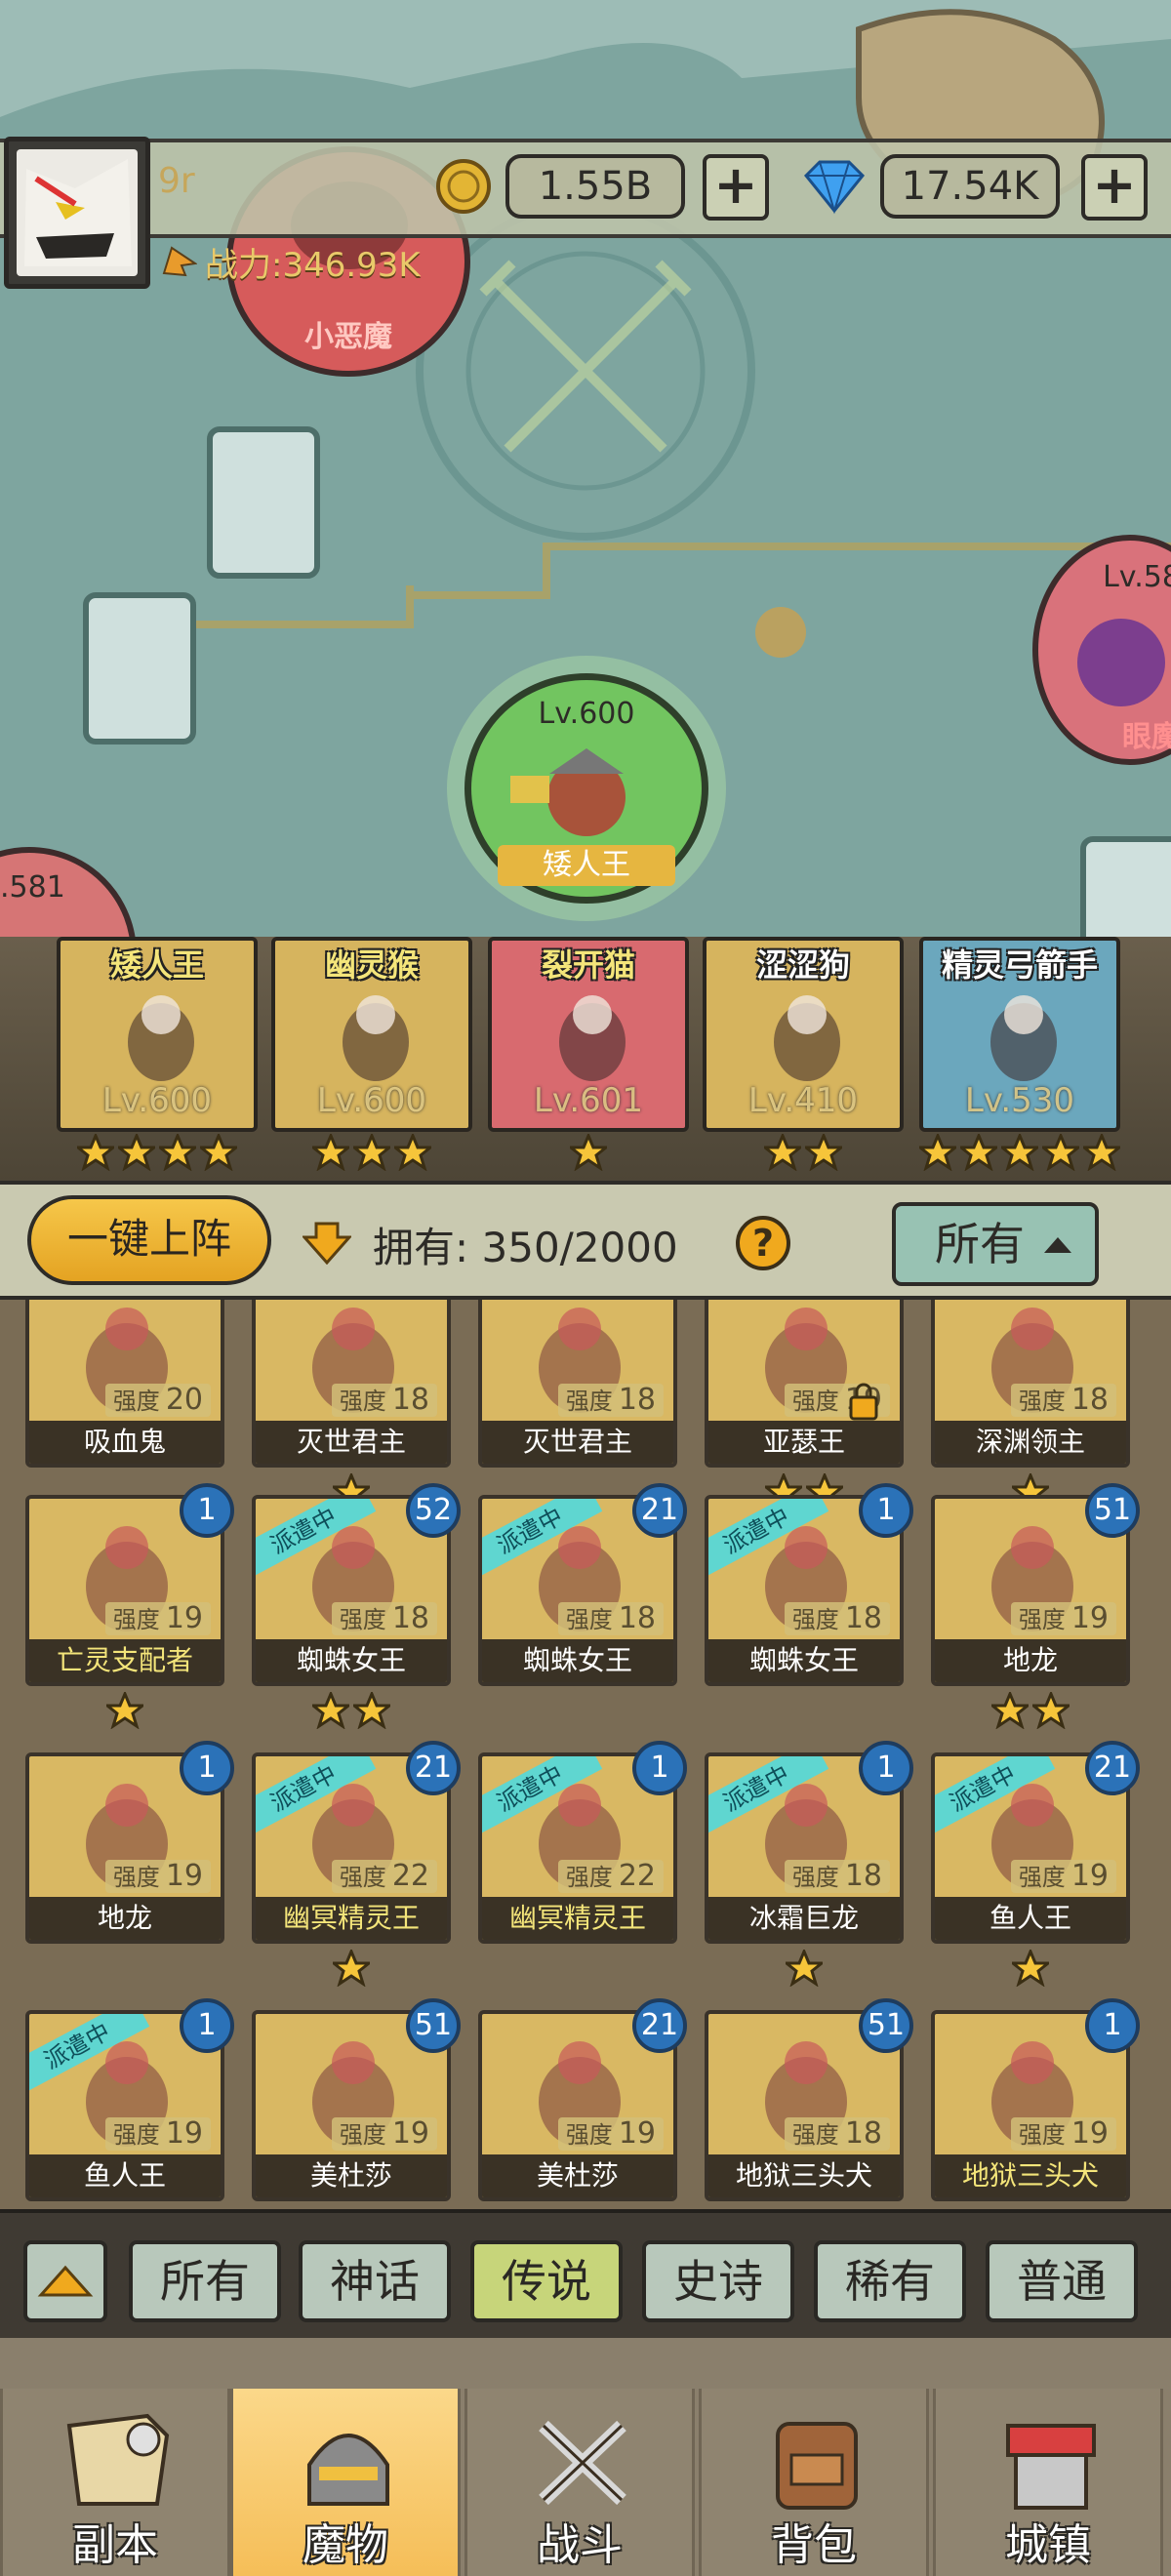 The width and height of the screenshot is (1171, 2576). Describe the element at coordinates (582, 2101) in the screenshot. I see `monster-card: 强度 19 美杜莎 21` at that location.